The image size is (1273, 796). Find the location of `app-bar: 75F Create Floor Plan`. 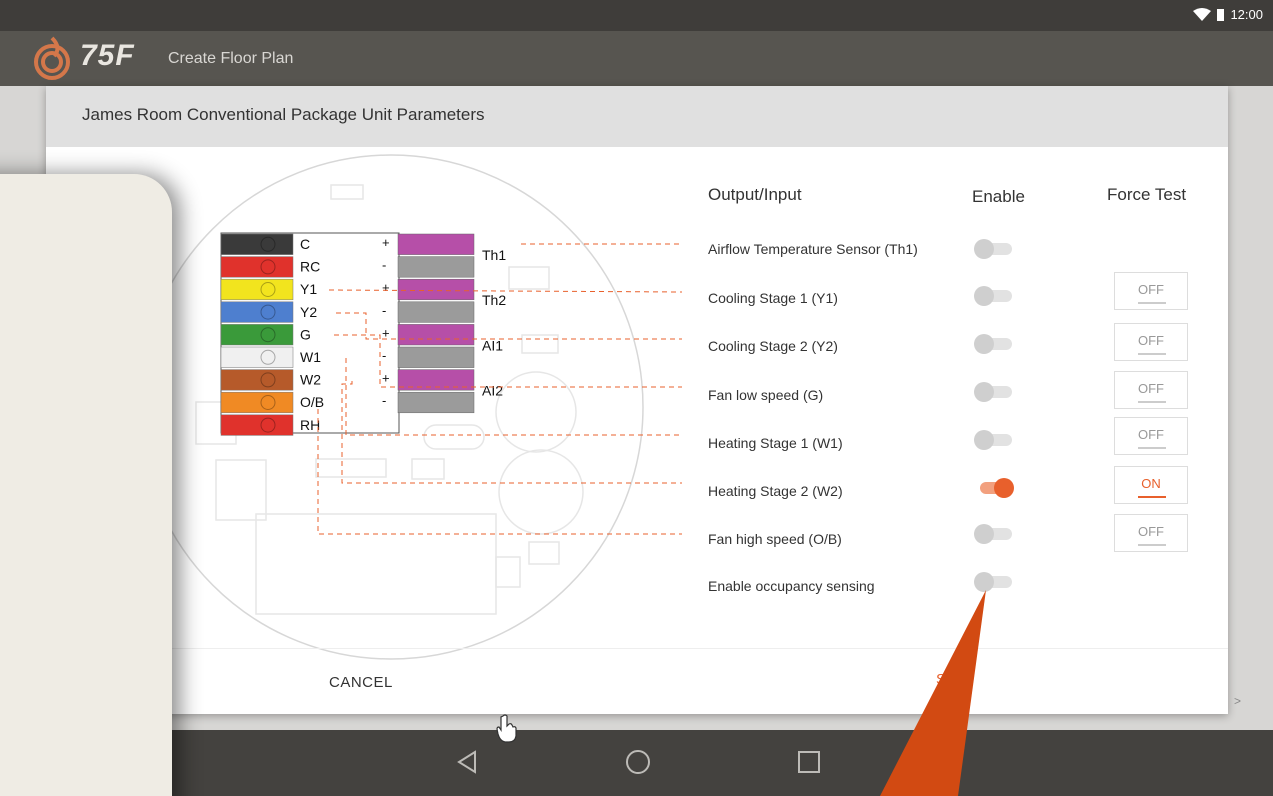

app-bar: 75F Create Floor Plan is located at coordinates (636, 58).